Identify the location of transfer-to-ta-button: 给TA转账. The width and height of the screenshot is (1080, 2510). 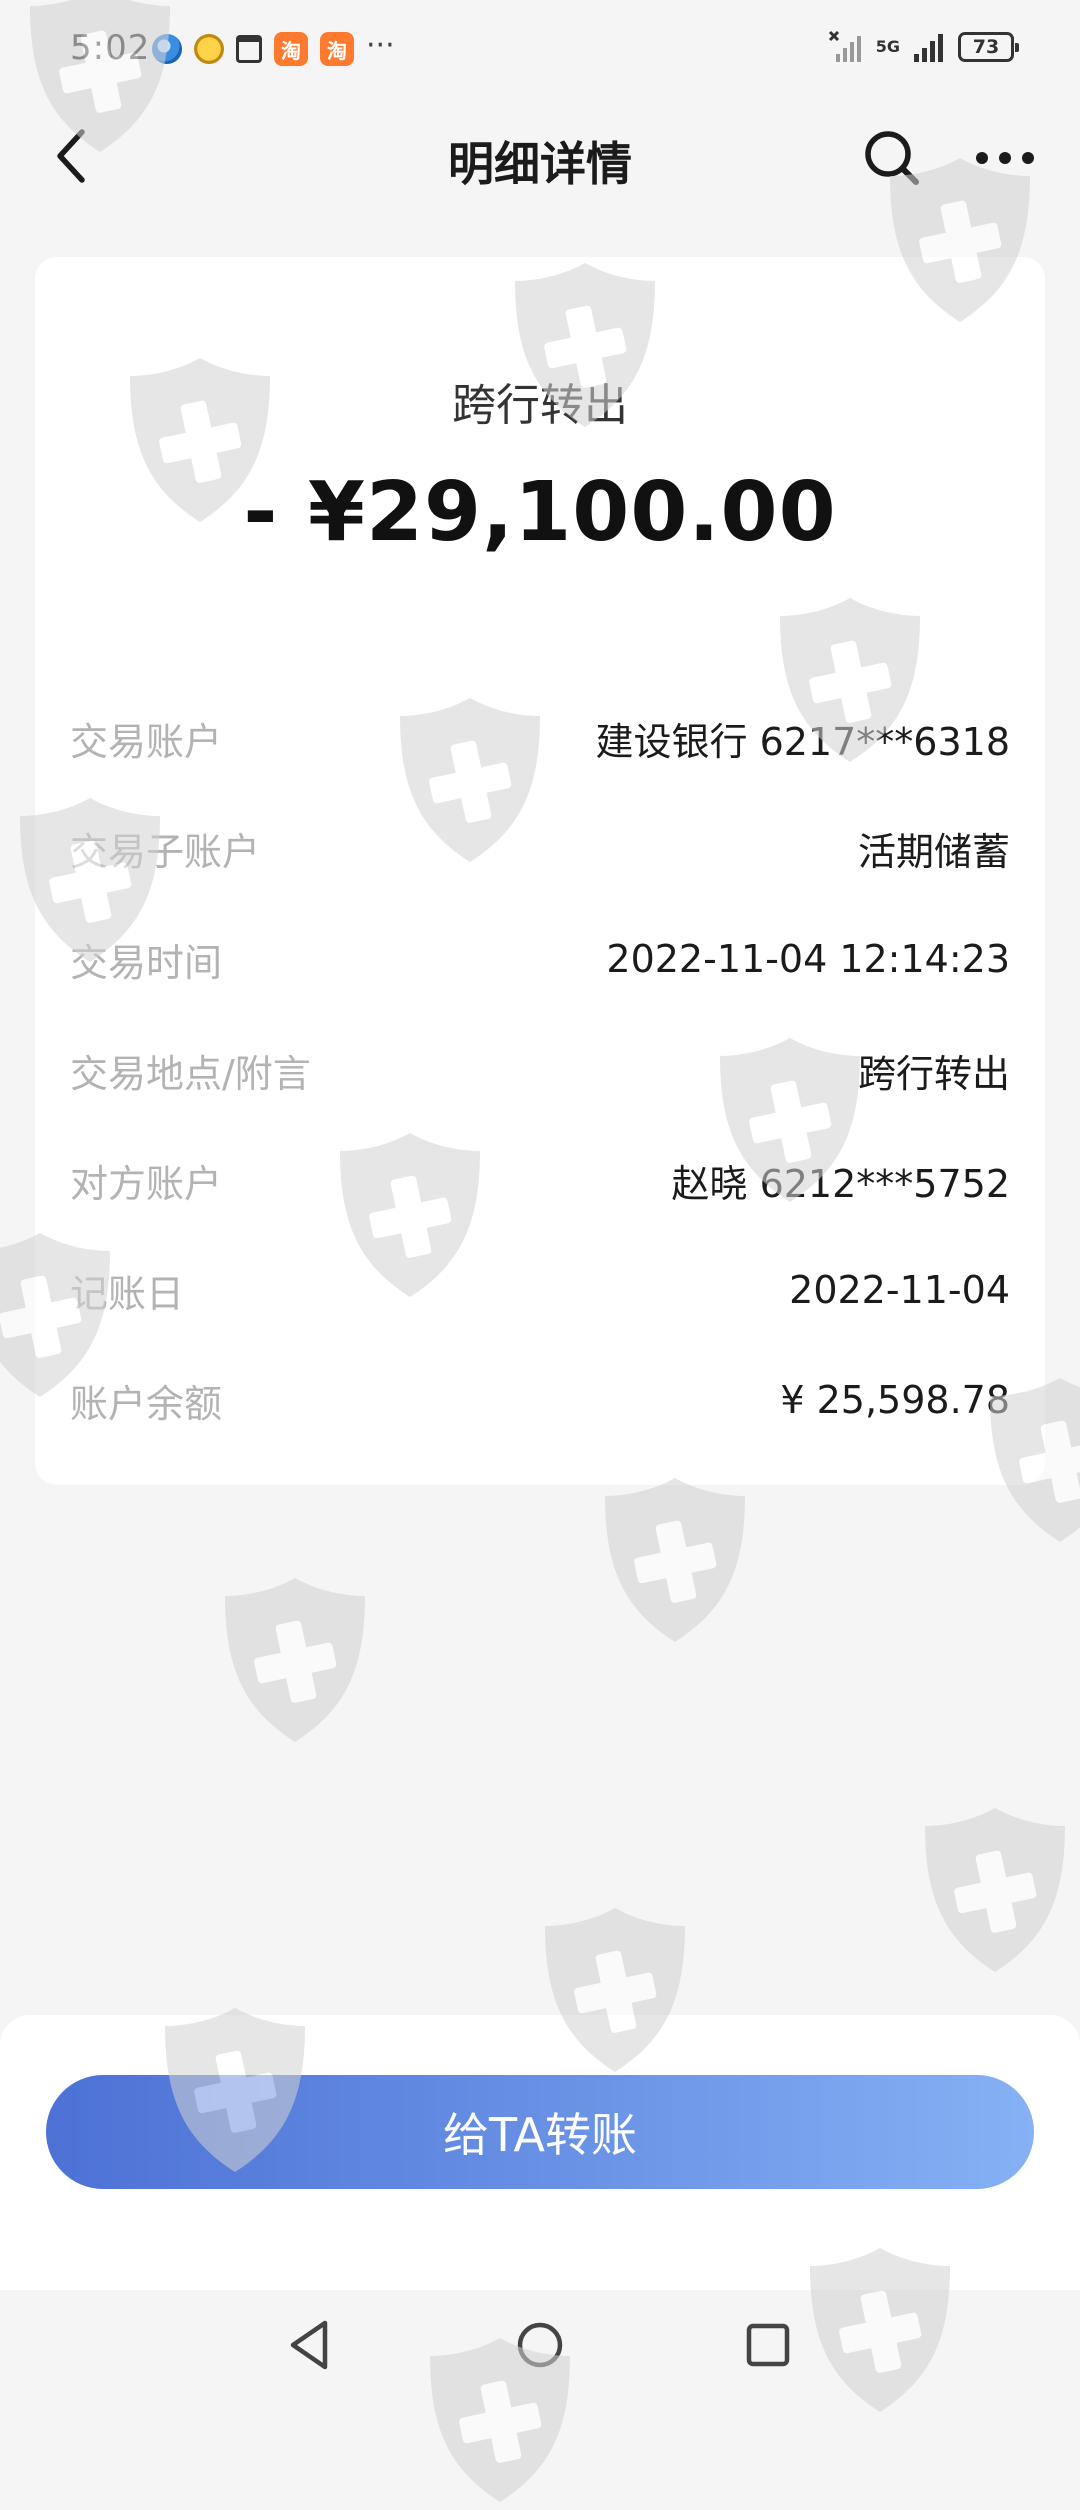
(540, 2132).